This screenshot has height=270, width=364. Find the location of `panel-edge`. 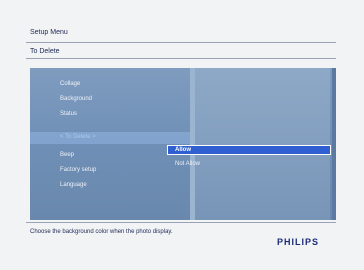

panel-edge is located at coordinates (334, 144).